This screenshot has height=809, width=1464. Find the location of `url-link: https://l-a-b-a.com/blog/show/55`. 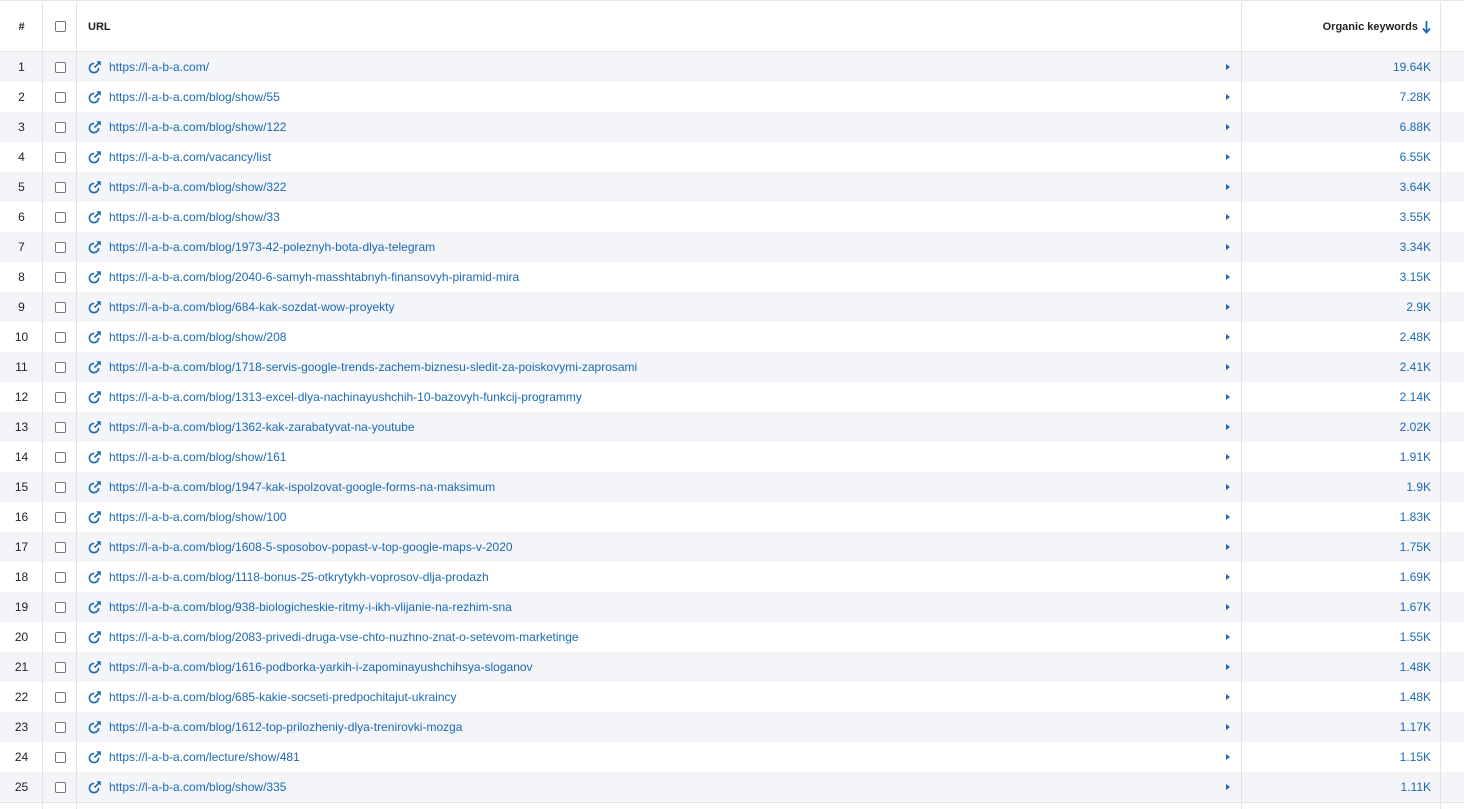

url-link: https://l-a-b-a.com/blog/show/55 is located at coordinates (194, 97).